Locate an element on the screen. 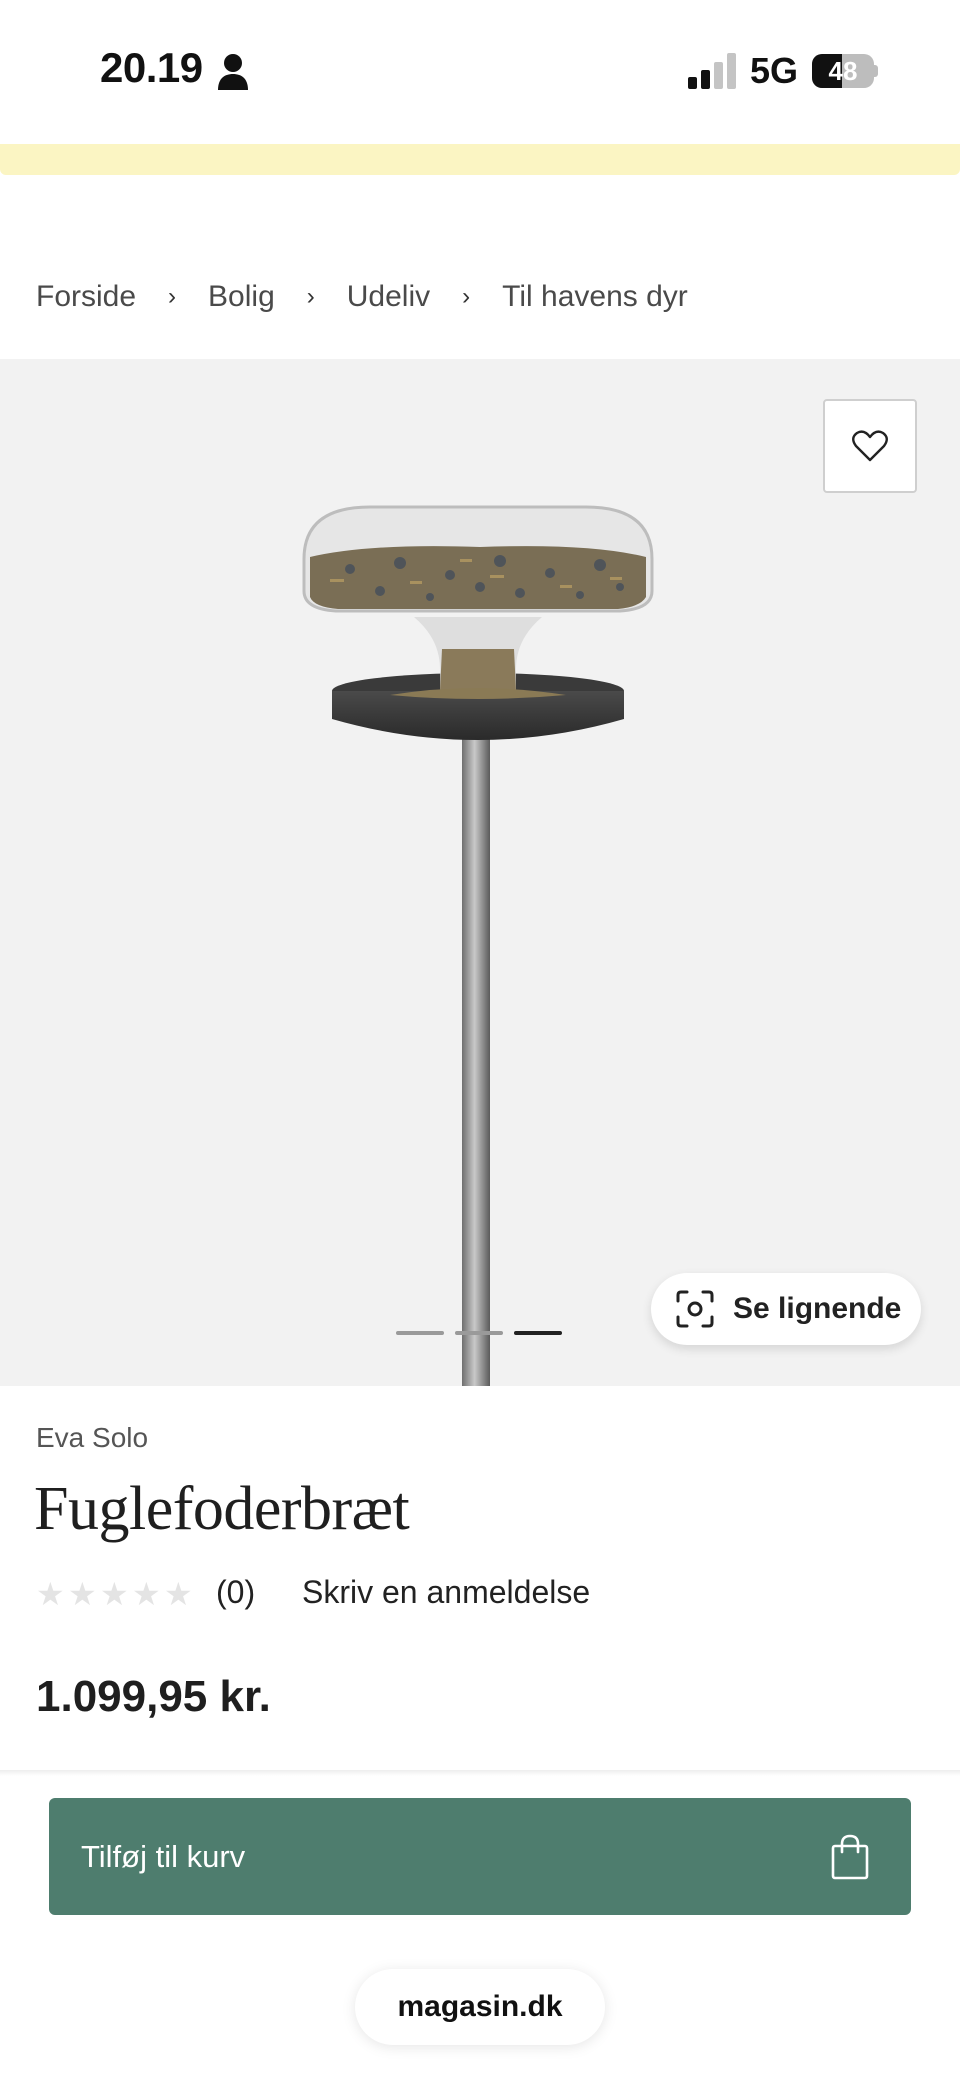  person-icon is located at coordinates (233, 72).